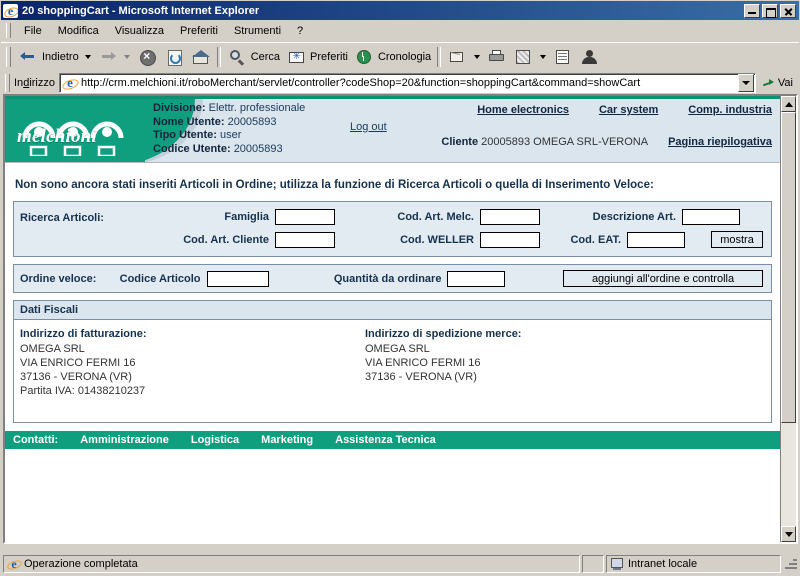 Image resolution: width=800 pixels, height=576 pixels. Describe the element at coordinates (693, 564) in the screenshot. I see `status-zone-pane: Intranet locale` at that location.